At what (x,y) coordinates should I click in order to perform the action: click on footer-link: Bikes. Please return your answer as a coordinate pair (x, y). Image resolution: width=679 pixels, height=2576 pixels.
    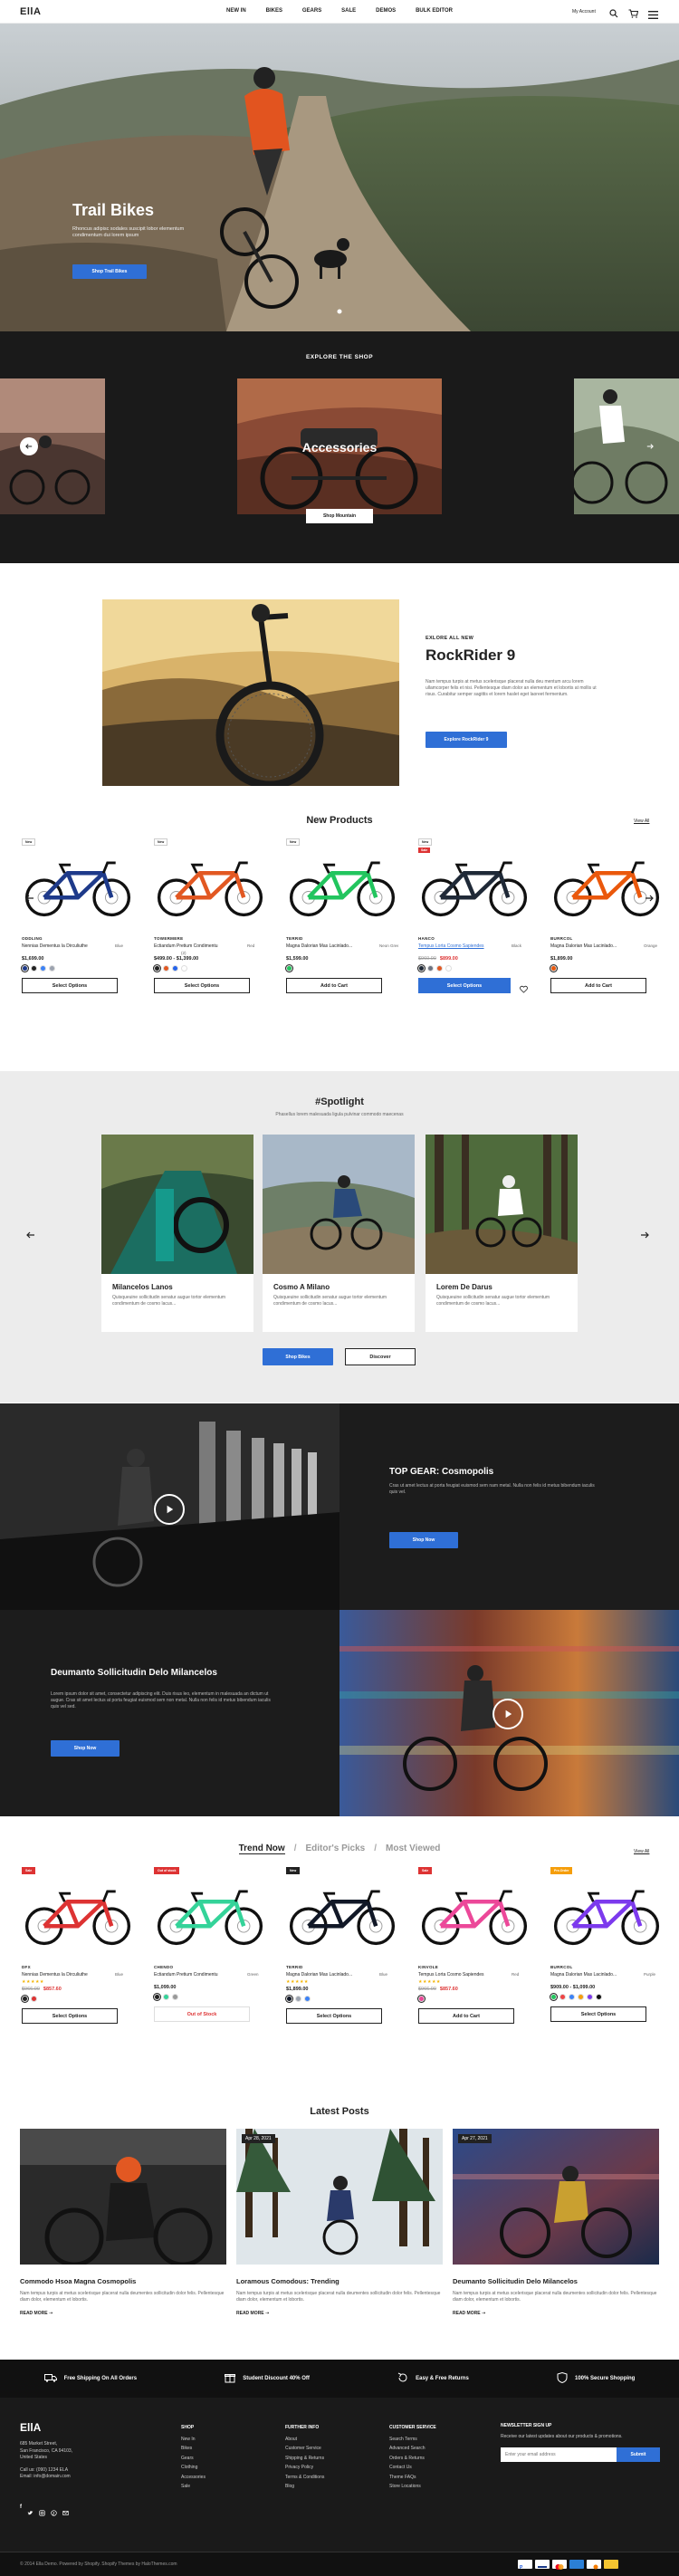
    Looking at the image, I should click on (194, 2449).